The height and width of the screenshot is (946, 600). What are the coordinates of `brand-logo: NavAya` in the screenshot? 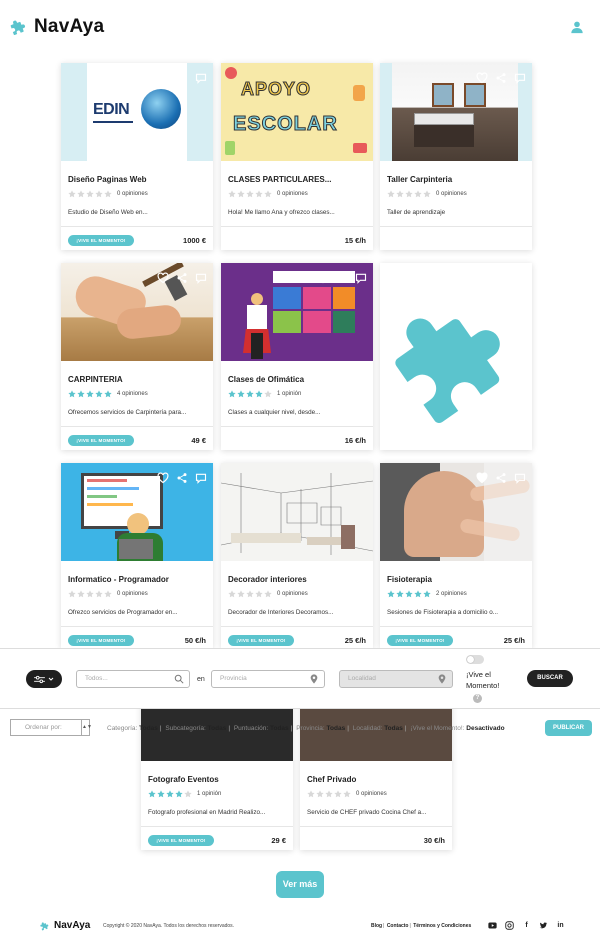 It's located at (57, 27).